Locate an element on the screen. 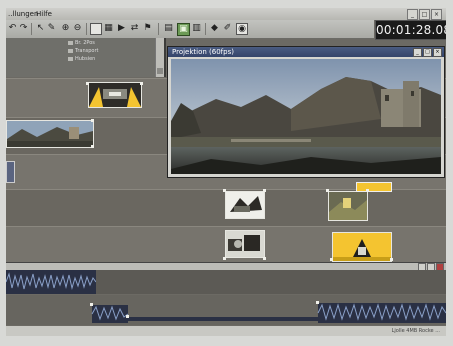 The height and width of the screenshot is (346, 453). project-item-label: Hubsien is located at coordinates (85, 59).